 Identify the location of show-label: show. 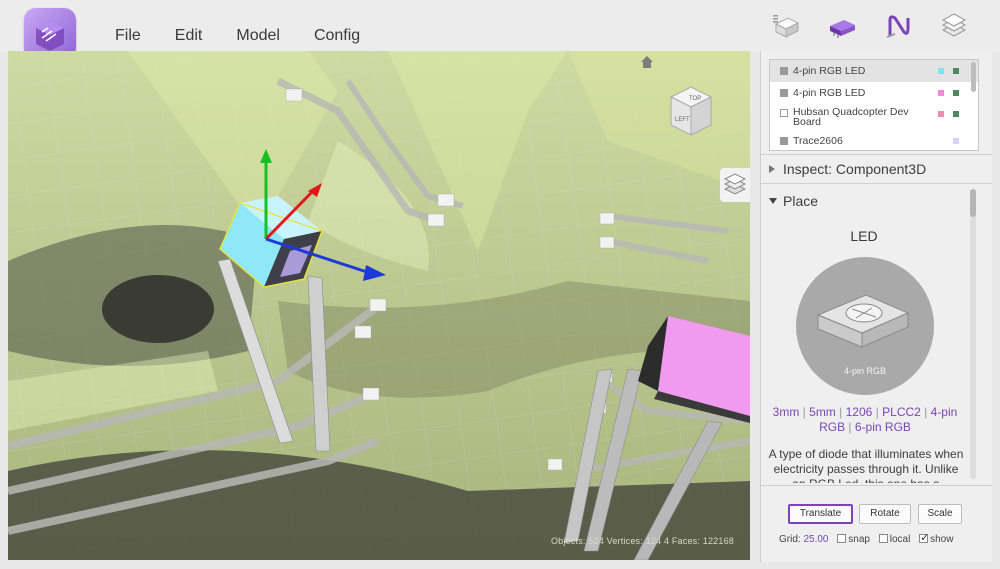
(942, 539).